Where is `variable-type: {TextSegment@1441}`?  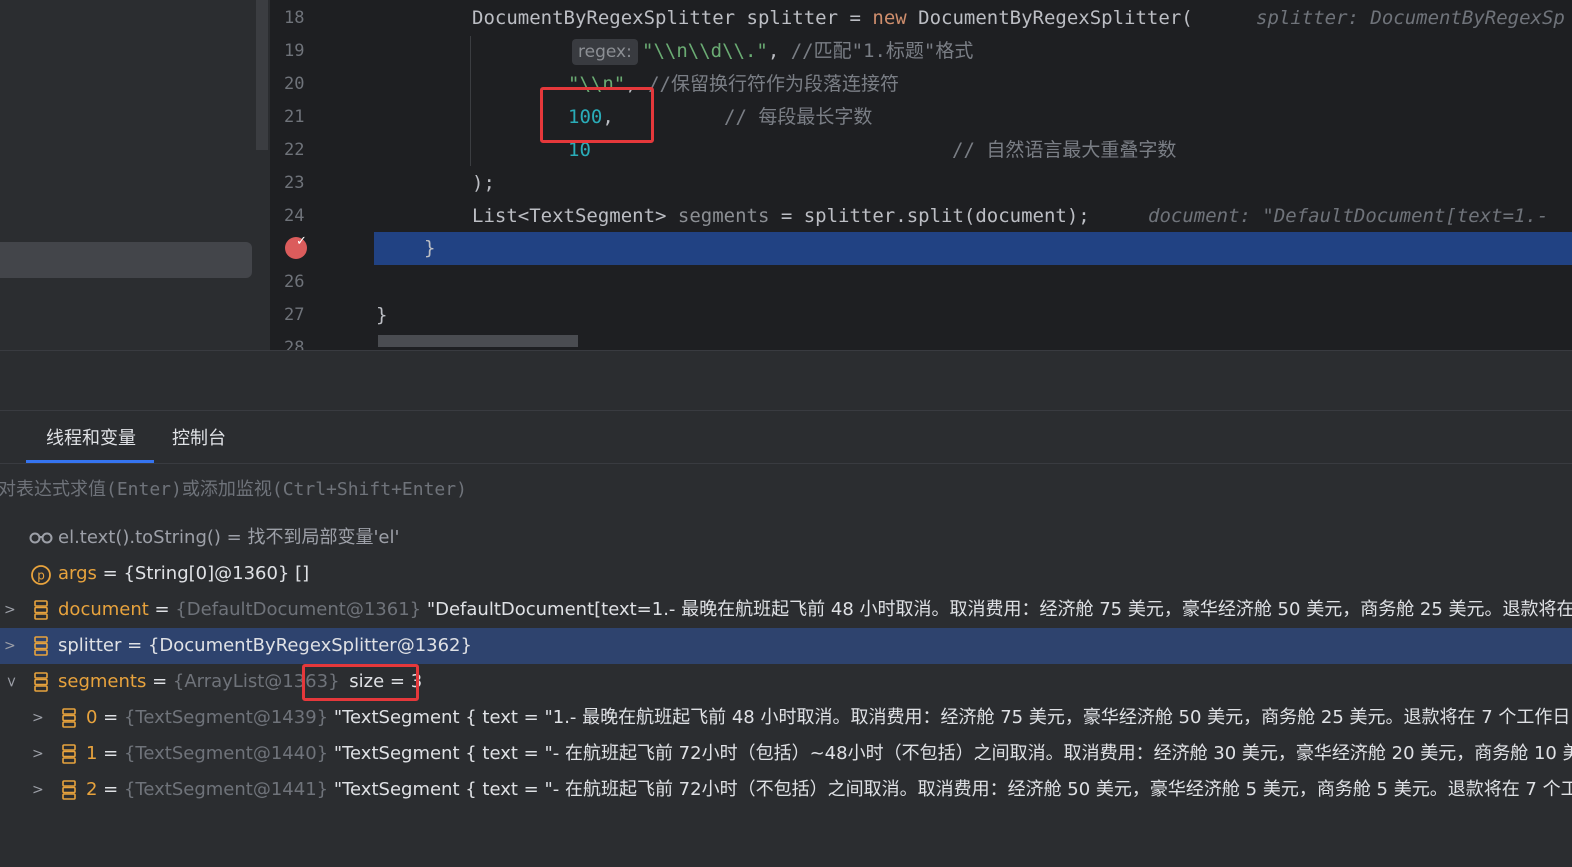
variable-type: {TextSegment@1441} is located at coordinates (228, 789).